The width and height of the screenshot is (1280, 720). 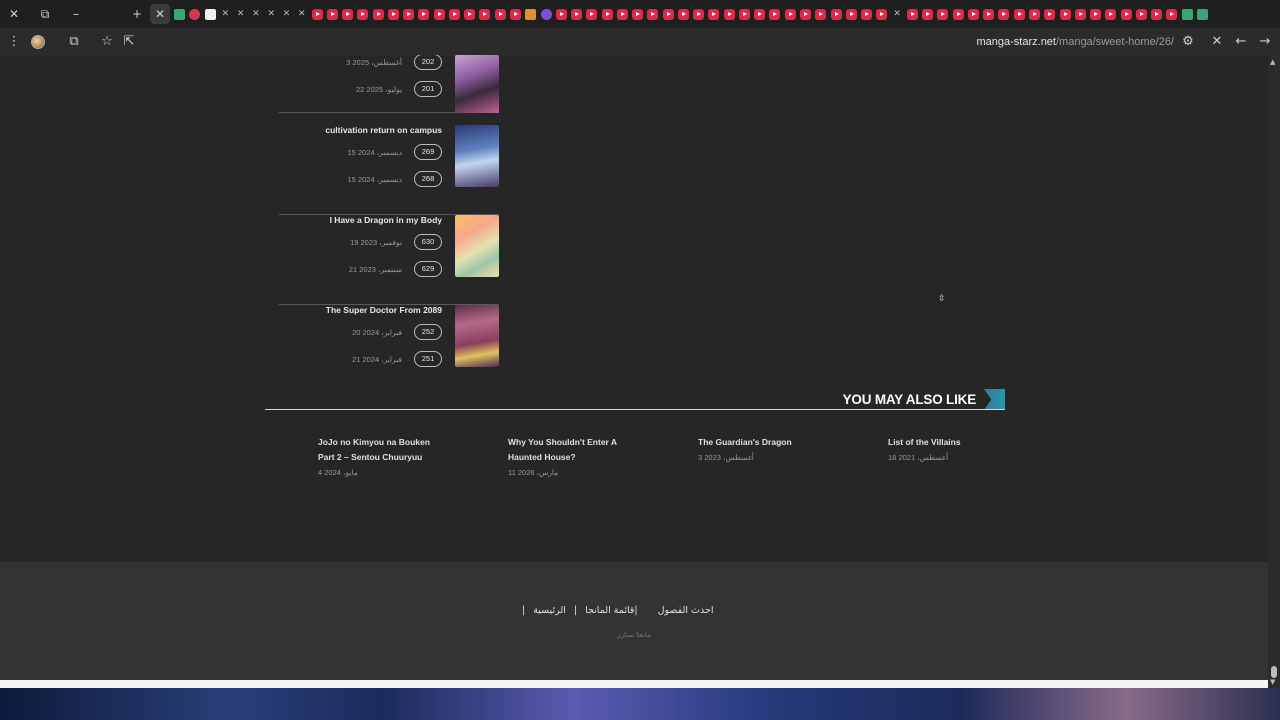 I want to click on new-tab-icon: +, so click(x=137, y=14).